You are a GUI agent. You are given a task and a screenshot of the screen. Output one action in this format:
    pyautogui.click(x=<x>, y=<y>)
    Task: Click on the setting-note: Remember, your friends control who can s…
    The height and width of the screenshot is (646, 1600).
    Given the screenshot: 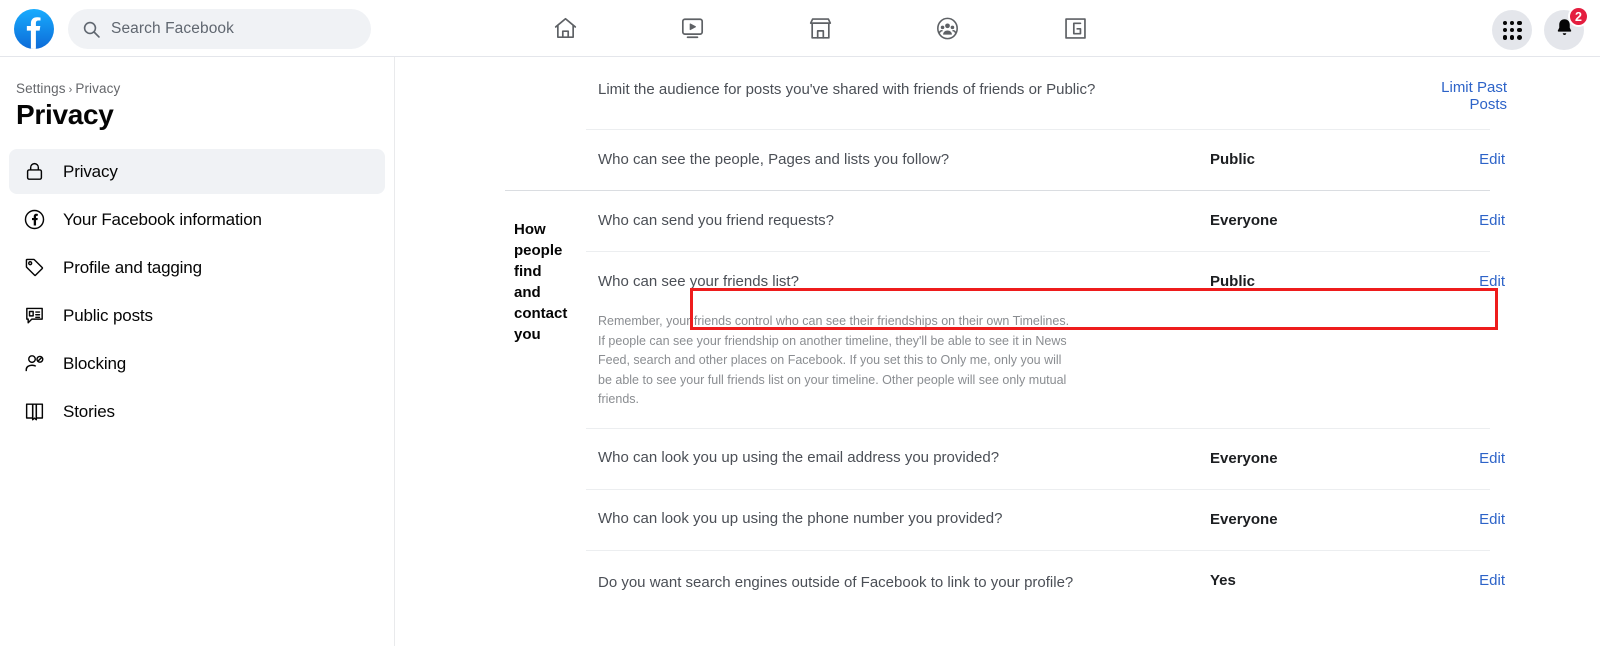 What is the action you would take?
    pyautogui.click(x=834, y=360)
    